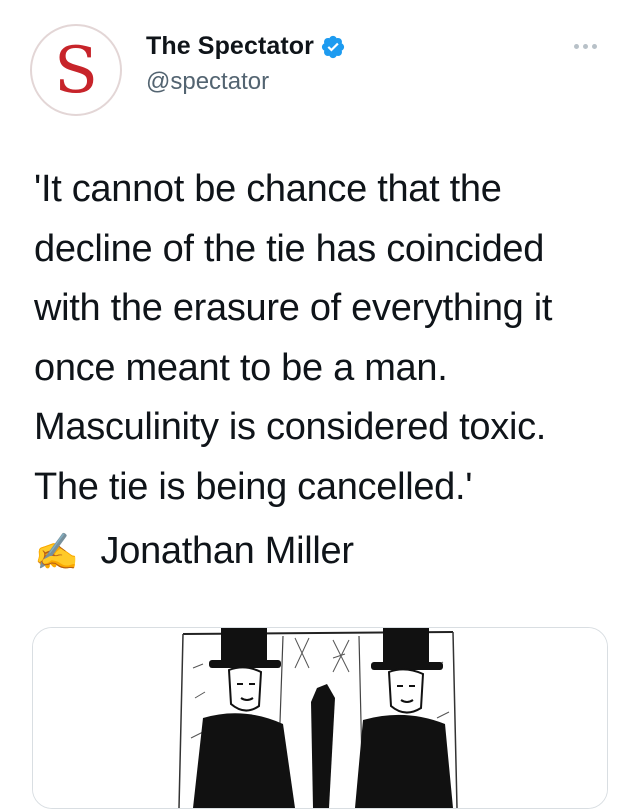  What do you see at coordinates (333, 46) in the screenshot?
I see `verified-badge-icon` at bounding box center [333, 46].